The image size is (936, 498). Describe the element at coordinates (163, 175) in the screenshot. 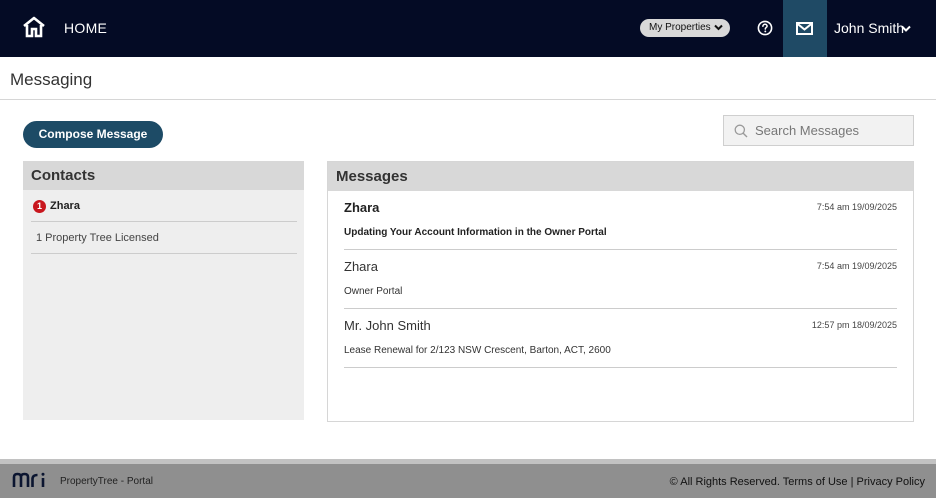

I see `contacts-title: Contacts` at that location.